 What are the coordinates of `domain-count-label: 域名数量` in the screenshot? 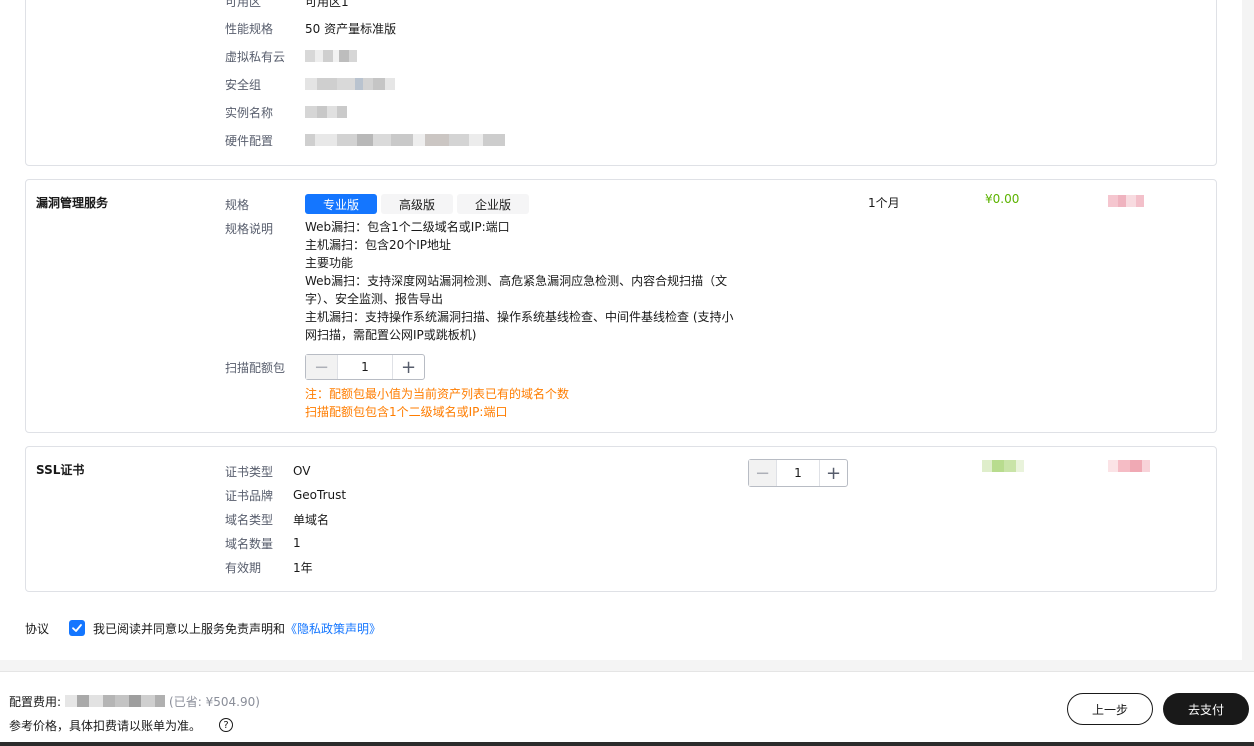 It's located at (249, 543).